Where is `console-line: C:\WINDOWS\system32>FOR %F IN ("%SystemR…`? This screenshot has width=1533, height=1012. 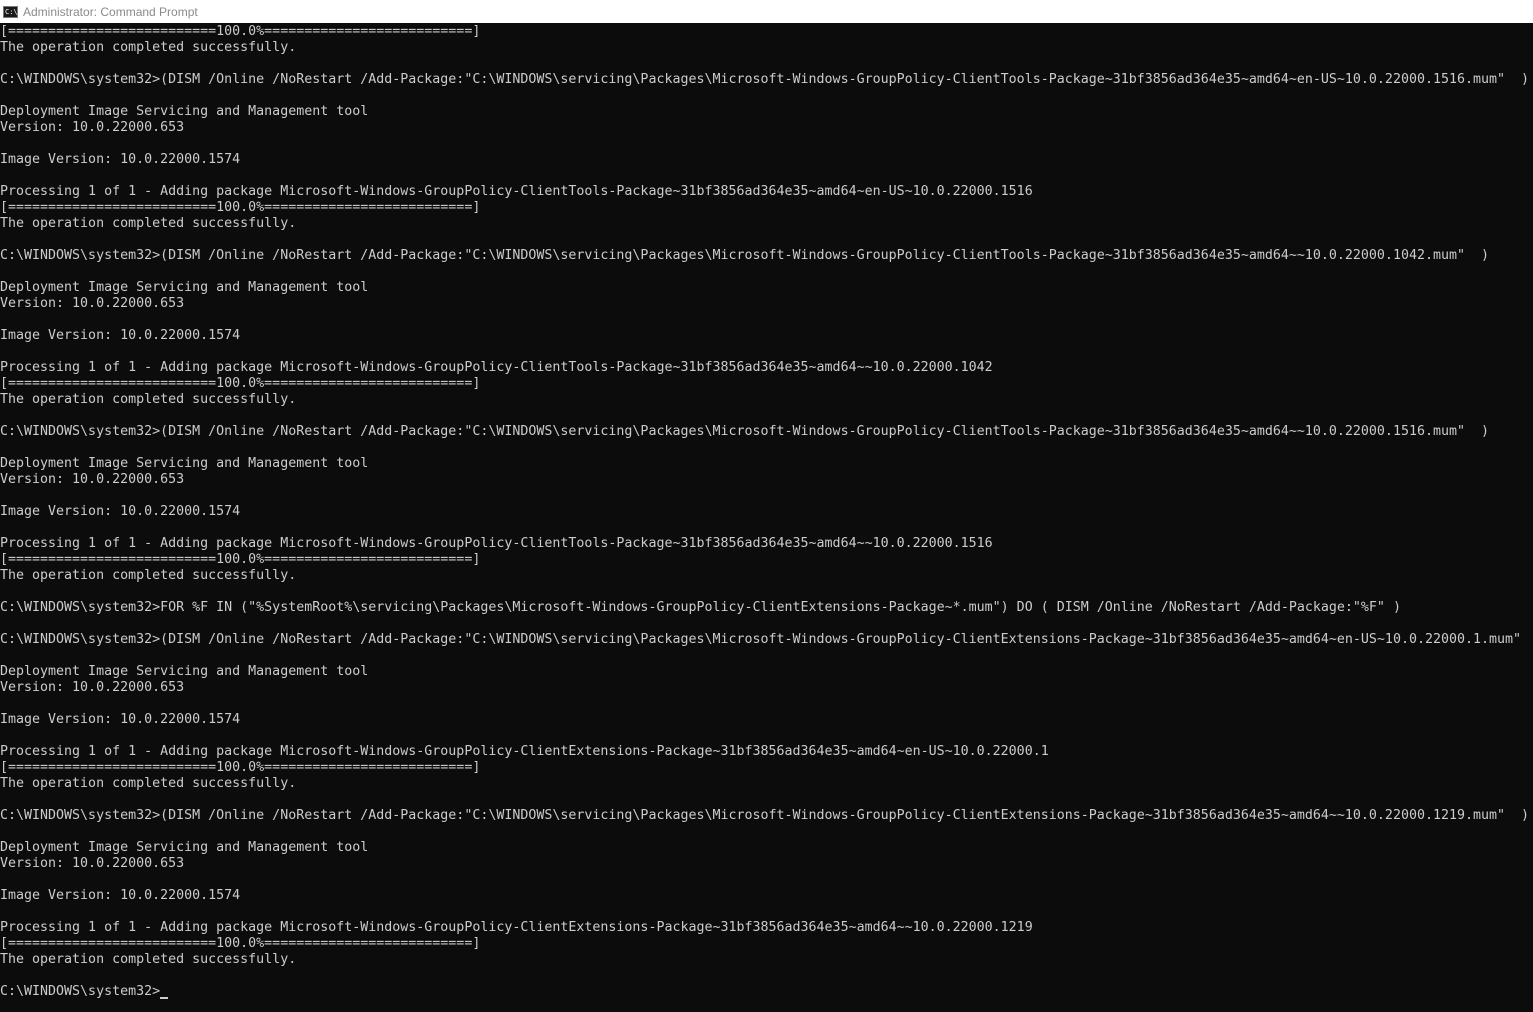
console-line: C:\WINDOWS\system32>FOR %F IN ("%SystemR… is located at coordinates (700, 607).